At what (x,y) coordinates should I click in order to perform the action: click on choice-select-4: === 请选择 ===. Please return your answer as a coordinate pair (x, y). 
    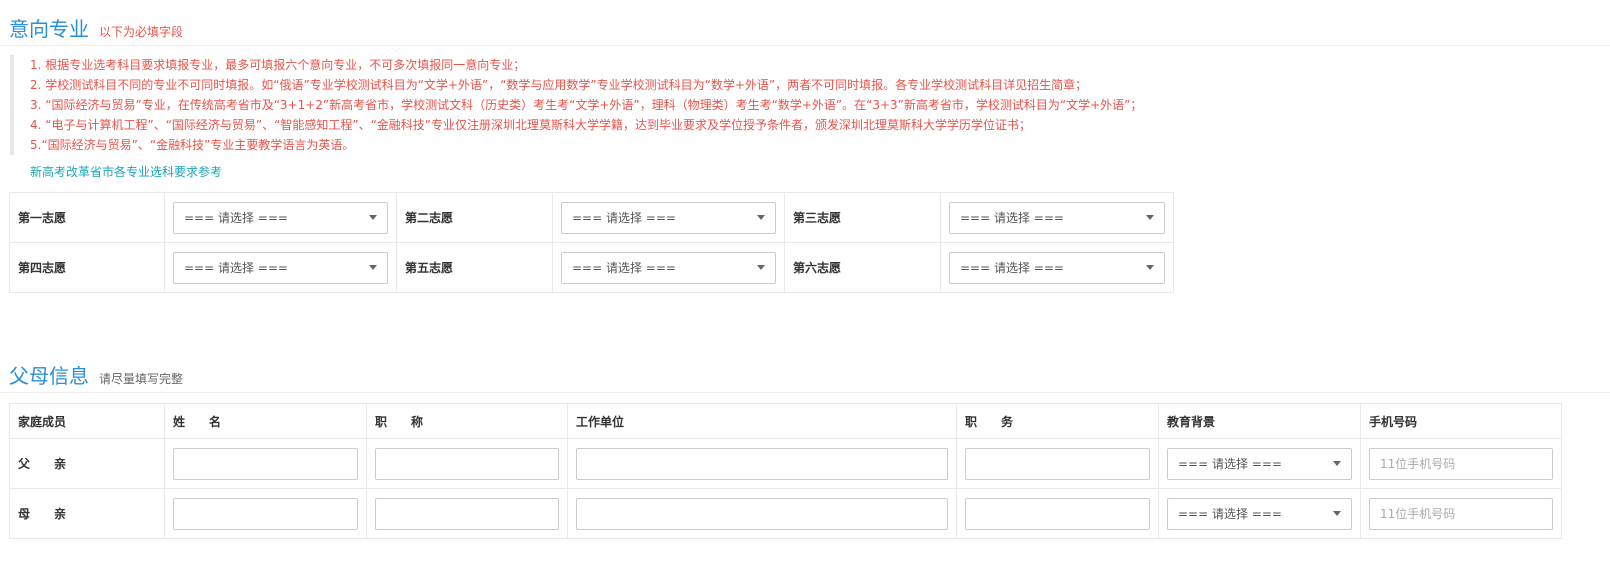
    Looking at the image, I should click on (280, 267).